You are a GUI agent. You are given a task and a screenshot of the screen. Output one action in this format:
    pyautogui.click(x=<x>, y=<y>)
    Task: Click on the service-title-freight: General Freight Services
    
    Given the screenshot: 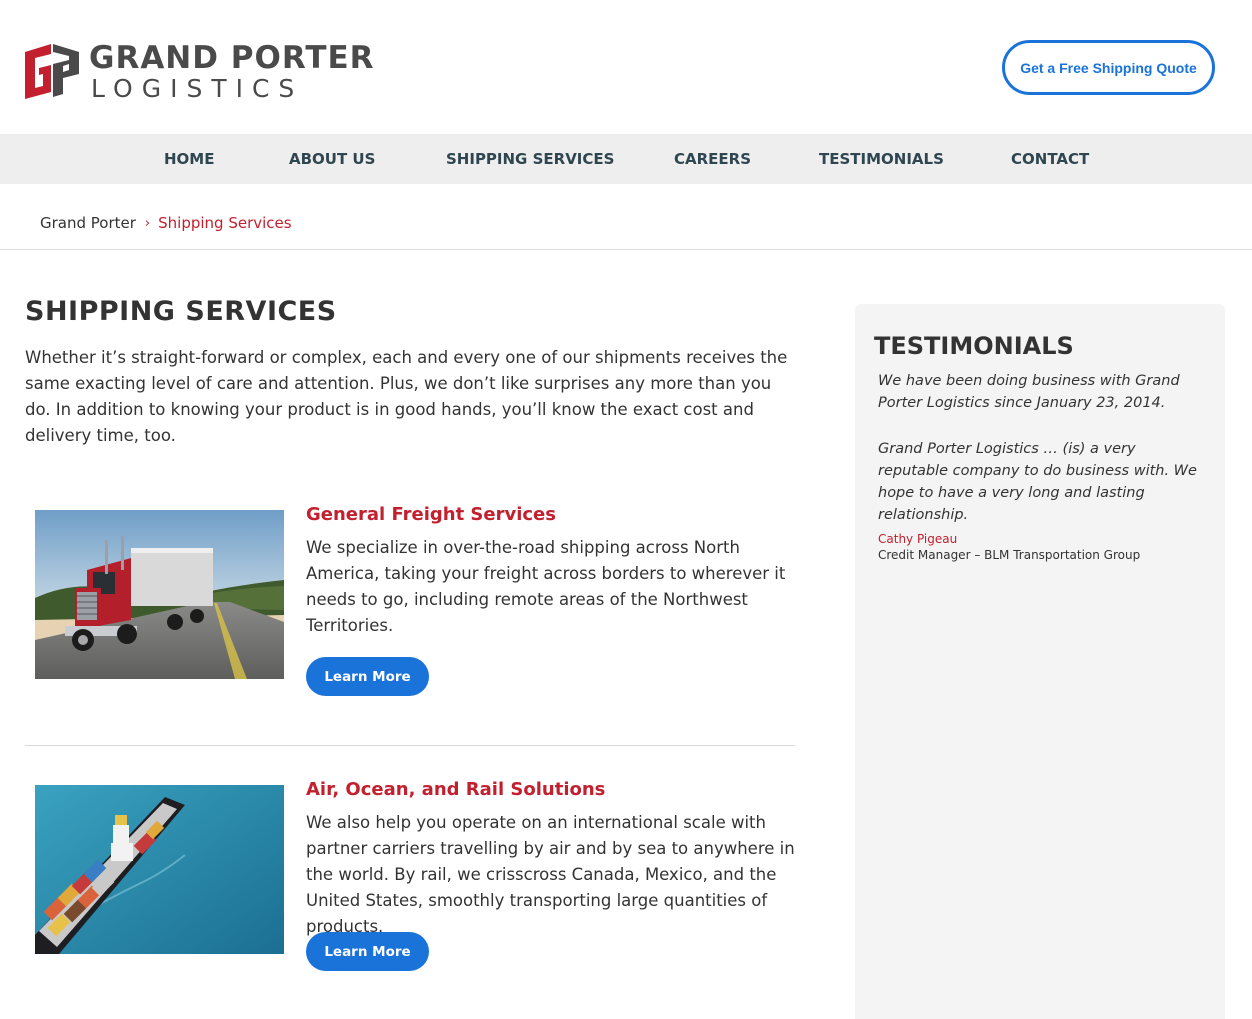 What is the action you would take?
    pyautogui.click(x=431, y=514)
    